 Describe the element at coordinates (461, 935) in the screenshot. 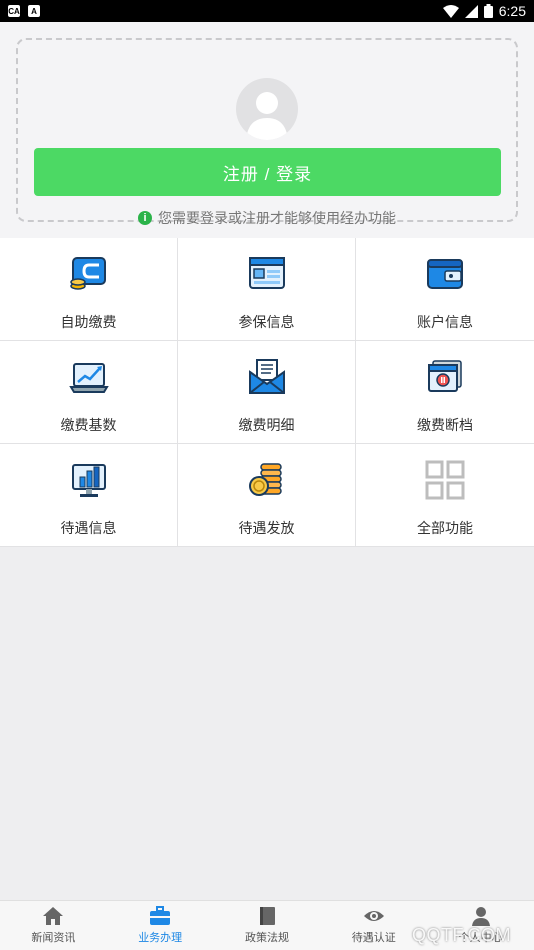

I see `watermark: QQTF.COM` at that location.